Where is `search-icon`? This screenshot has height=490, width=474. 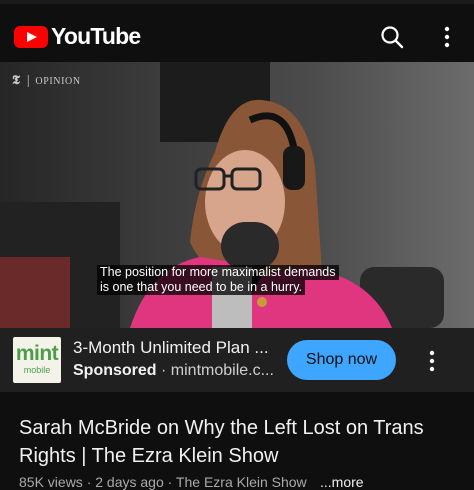
search-icon is located at coordinates (392, 37).